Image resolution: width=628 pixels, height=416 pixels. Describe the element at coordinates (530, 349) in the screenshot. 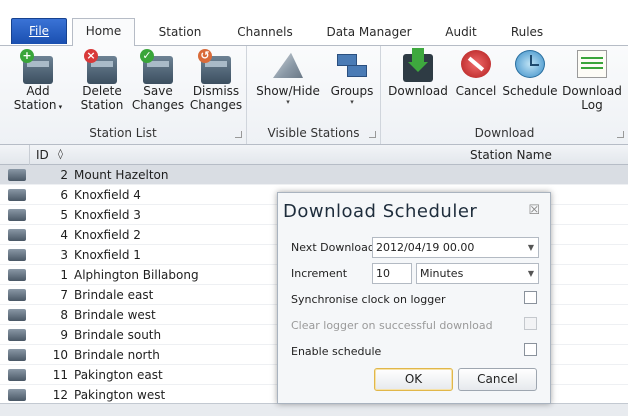

I see `enable-schedule-checkbox` at that location.